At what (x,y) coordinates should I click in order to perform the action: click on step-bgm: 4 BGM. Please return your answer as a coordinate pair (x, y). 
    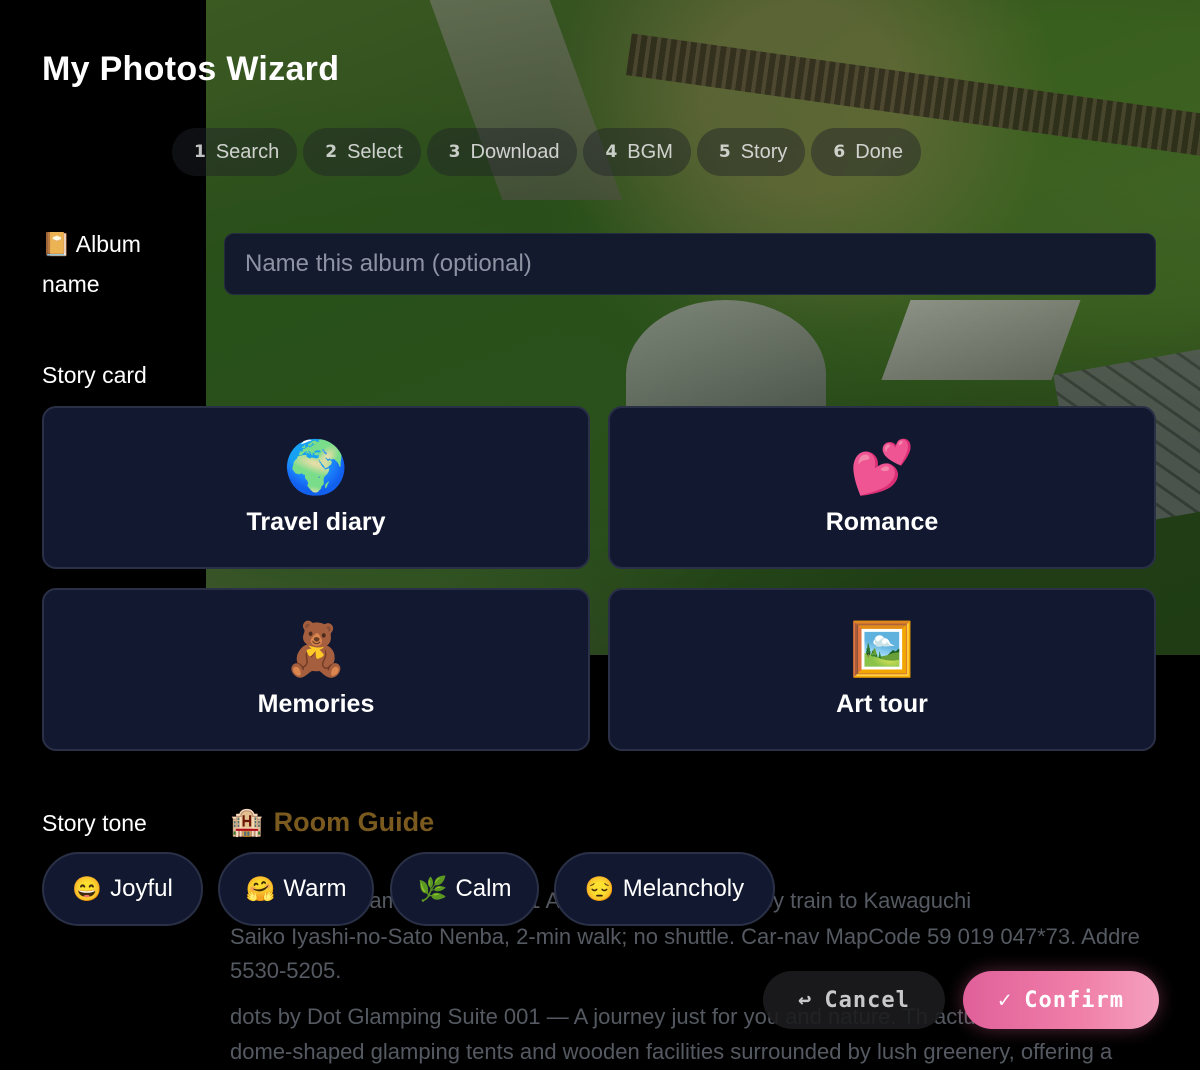
    Looking at the image, I should click on (637, 152).